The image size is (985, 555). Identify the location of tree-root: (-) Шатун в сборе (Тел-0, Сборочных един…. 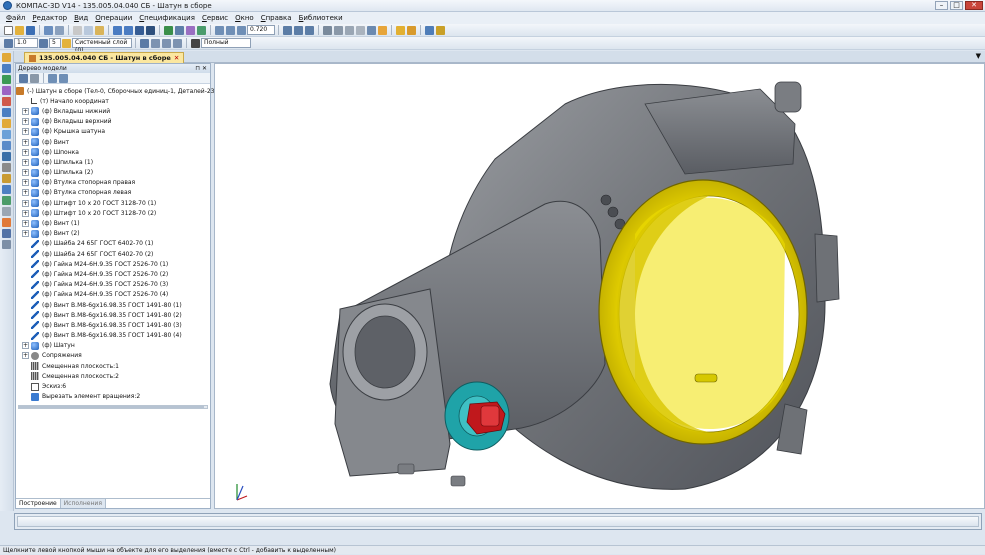
(116, 91).